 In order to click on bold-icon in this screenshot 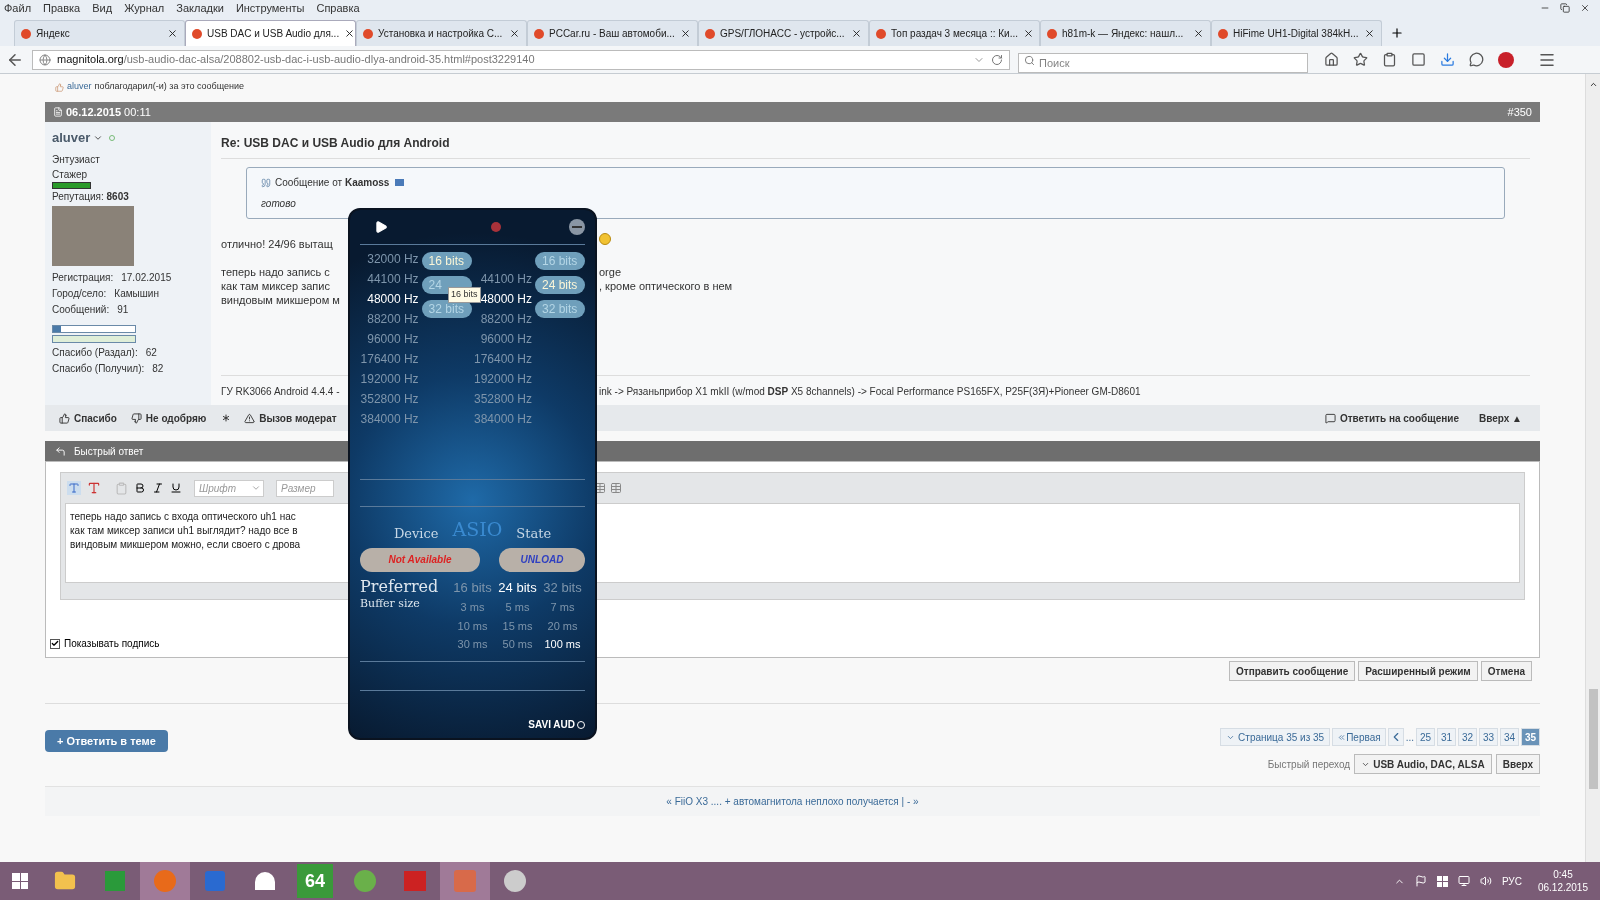, I will do `click(140, 488)`.